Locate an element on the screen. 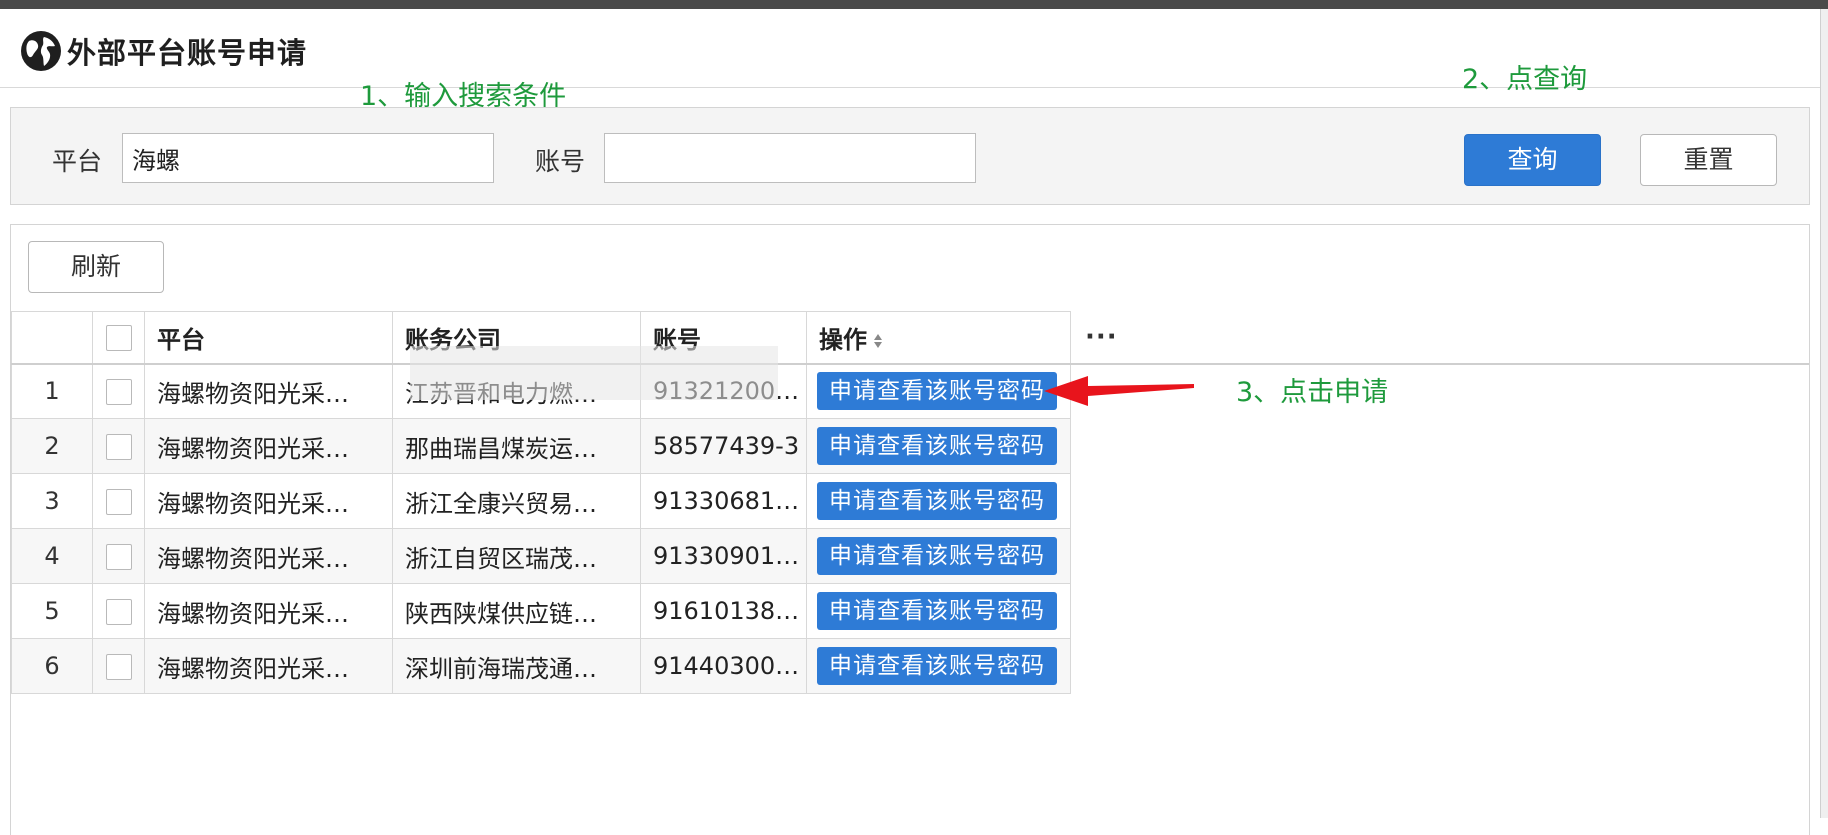 The image size is (1828, 835). select-all-checkbox is located at coordinates (118, 338).